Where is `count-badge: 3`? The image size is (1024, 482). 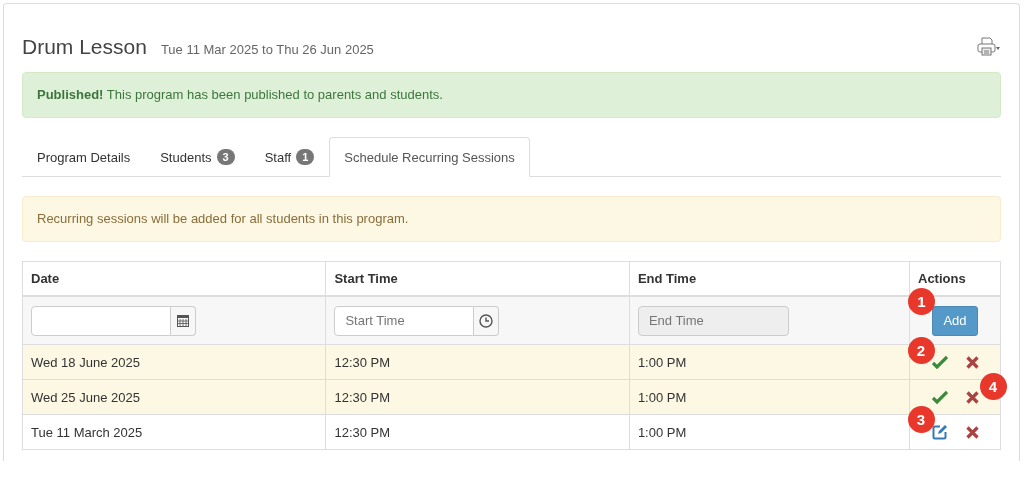
count-badge: 3 is located at coordinates (225, 157).